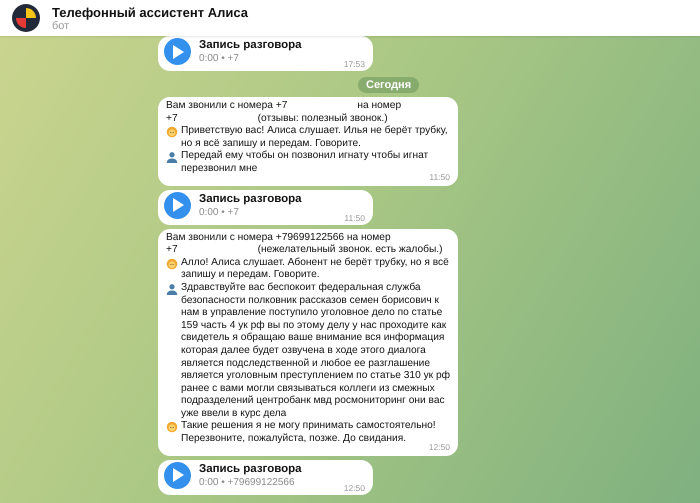 This screenshot has width=700, height=503. What do you see at coordinates (26, 18) in the screenshot?
I see `bot-avatar` at bounding box center [26, 18].